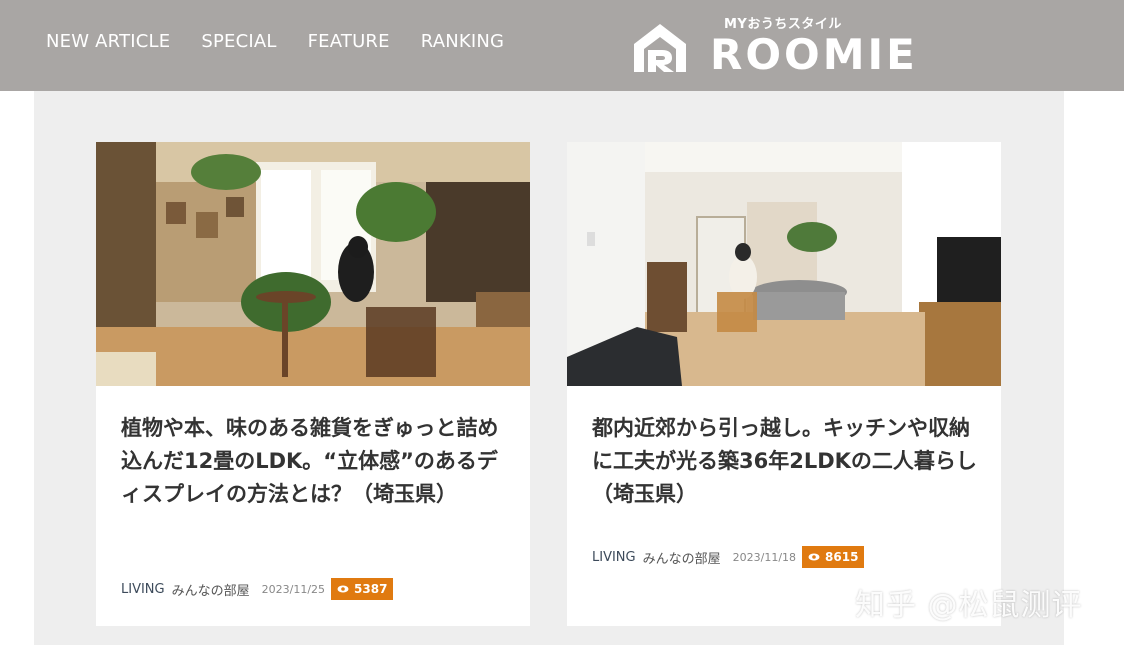 This screenshot has width=1124, height=645. What do you see at coordinates (764, 557) in the screenshot?
I see `publish-date: 2023/11/18` at bounding box center [764, 557].